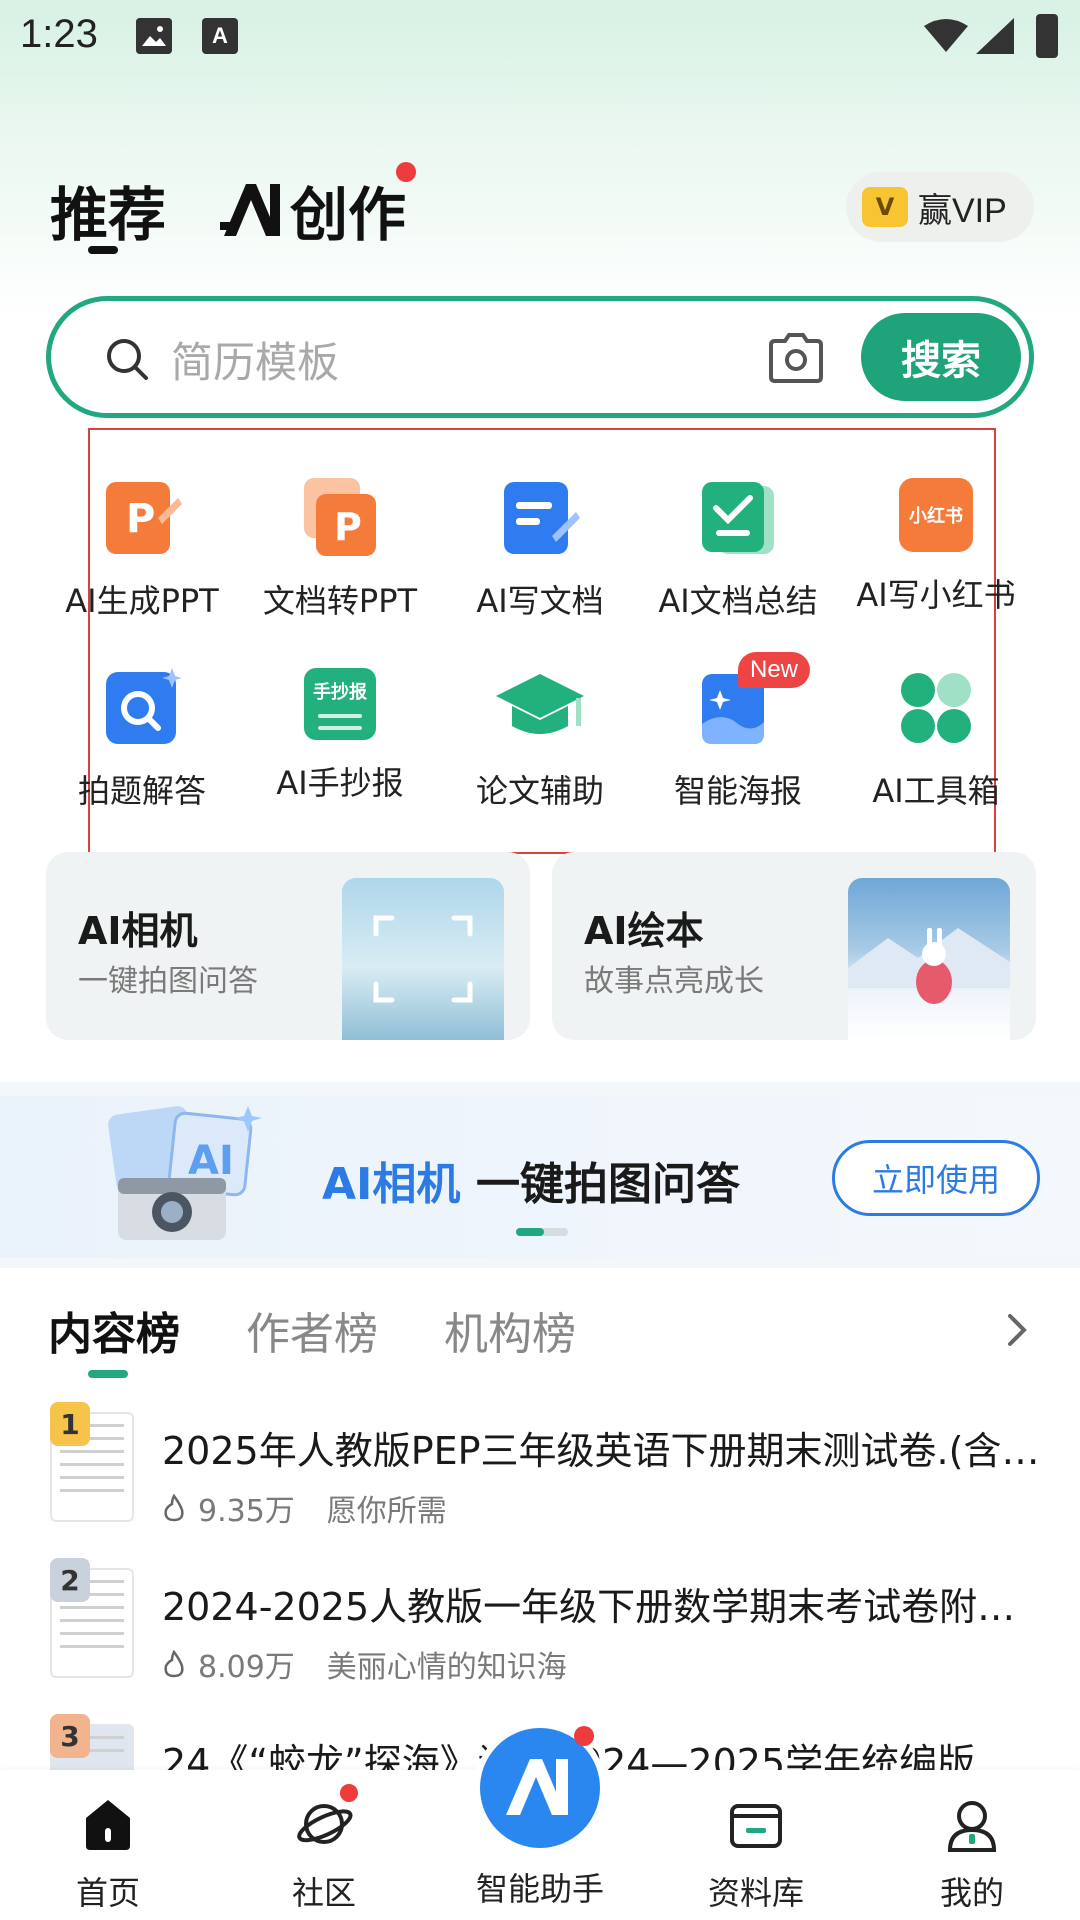  Describe the element at coordinates (1017, 1330) in the screenshot. I see `chevron-right-icon` at that location.